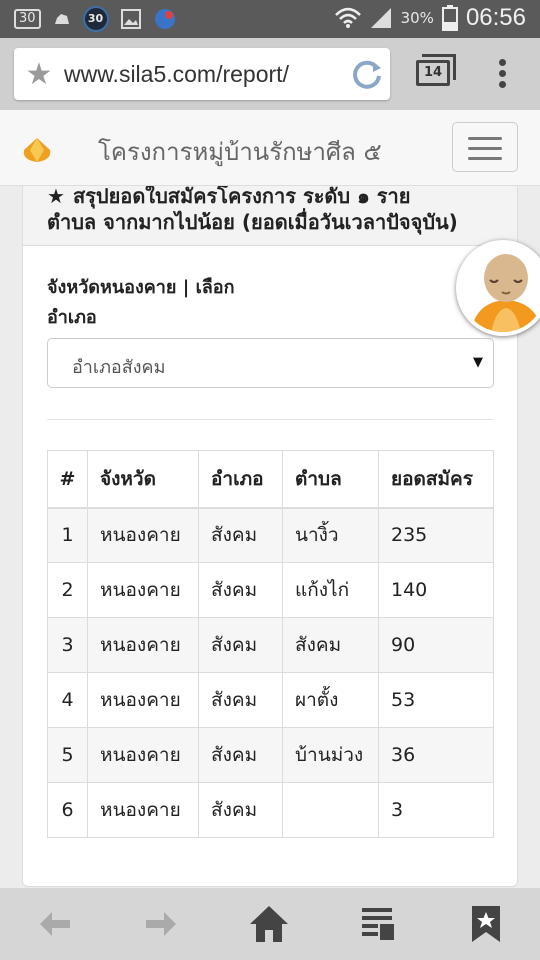 The width and height of the screenshot is (540, 960). What do you see at coordinates (330, 645) in the screenshot?
I see `cell-subdistrict: สังคม` at bounding box center [330, 645].